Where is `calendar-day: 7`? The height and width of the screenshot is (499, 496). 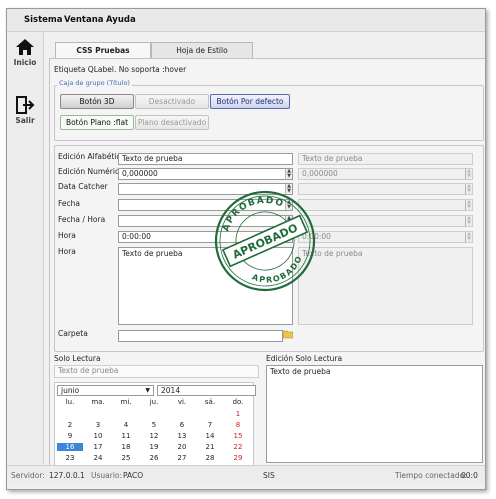
calendar-day: 7 is located at coordinates (210, 425).